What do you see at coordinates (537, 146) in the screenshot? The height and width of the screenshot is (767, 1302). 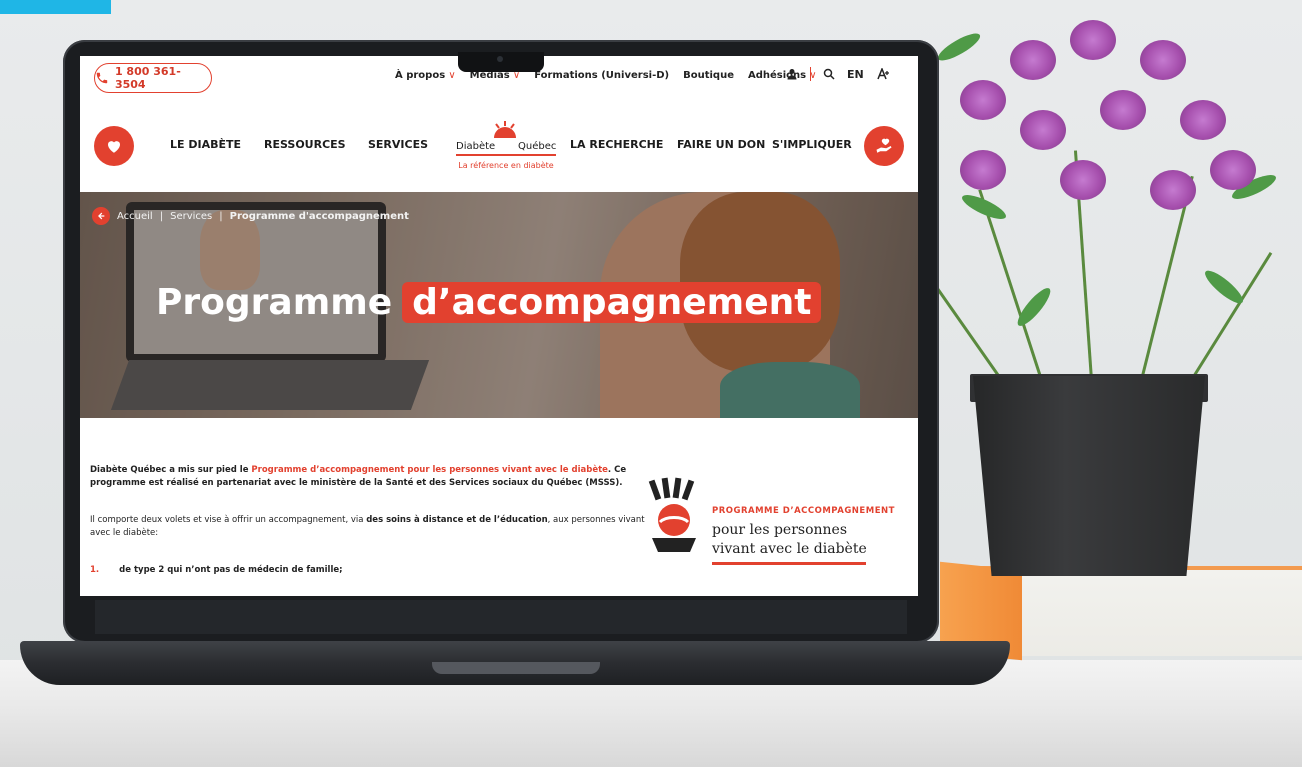 I see `logo-text-right: Québec` at bounding box center [537, 146].